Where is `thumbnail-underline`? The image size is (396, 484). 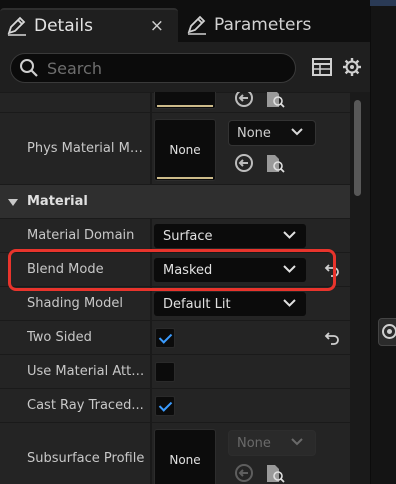 thumbnail-underline is located at coordinates (185, 178).